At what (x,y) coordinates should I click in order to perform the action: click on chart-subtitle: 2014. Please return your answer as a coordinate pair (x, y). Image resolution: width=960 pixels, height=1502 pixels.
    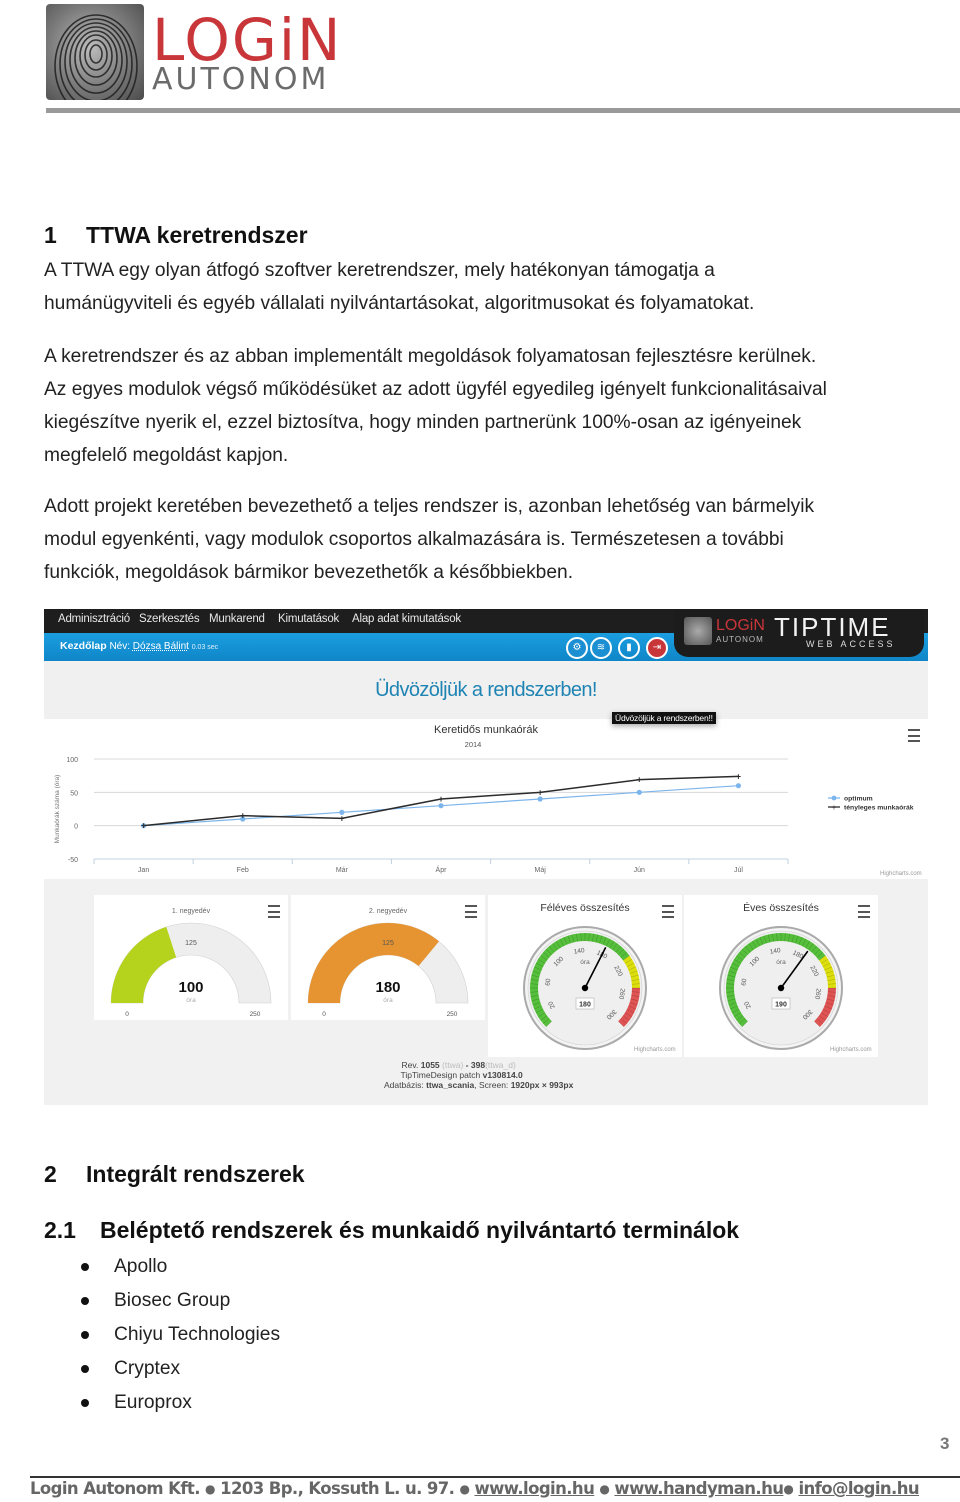
    Looking at the image, I should click on (473, 744).